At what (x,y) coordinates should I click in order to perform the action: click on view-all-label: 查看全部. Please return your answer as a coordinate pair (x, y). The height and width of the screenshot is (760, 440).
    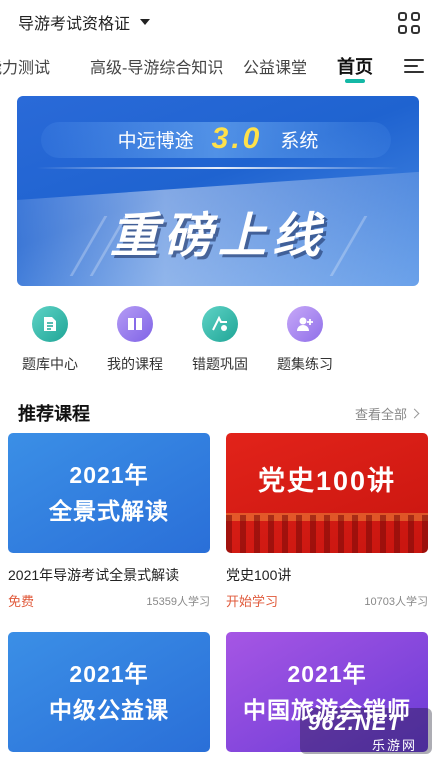
    Looking at the image, I should click on (380, 414).